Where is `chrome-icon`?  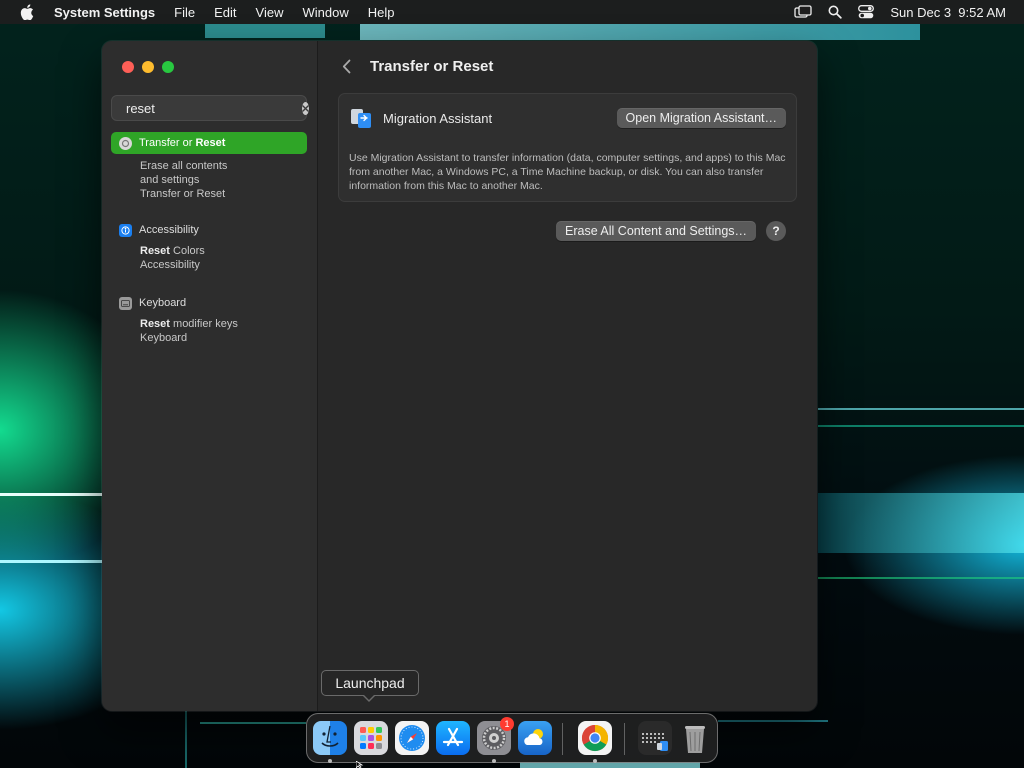 chrome-icon is located at coordinates (595, 738).